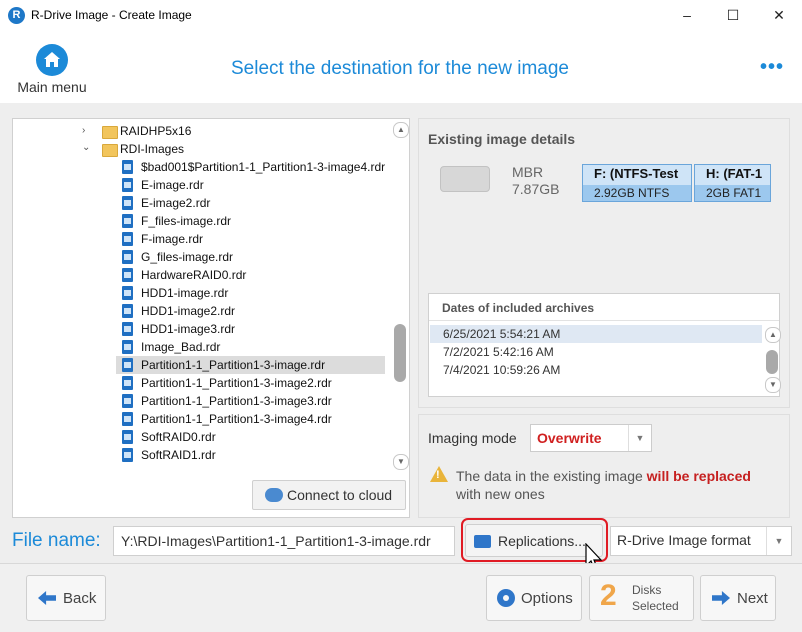  I want to click on tree-file-item: HardwareRAID0.rdr, so click(181, 275).